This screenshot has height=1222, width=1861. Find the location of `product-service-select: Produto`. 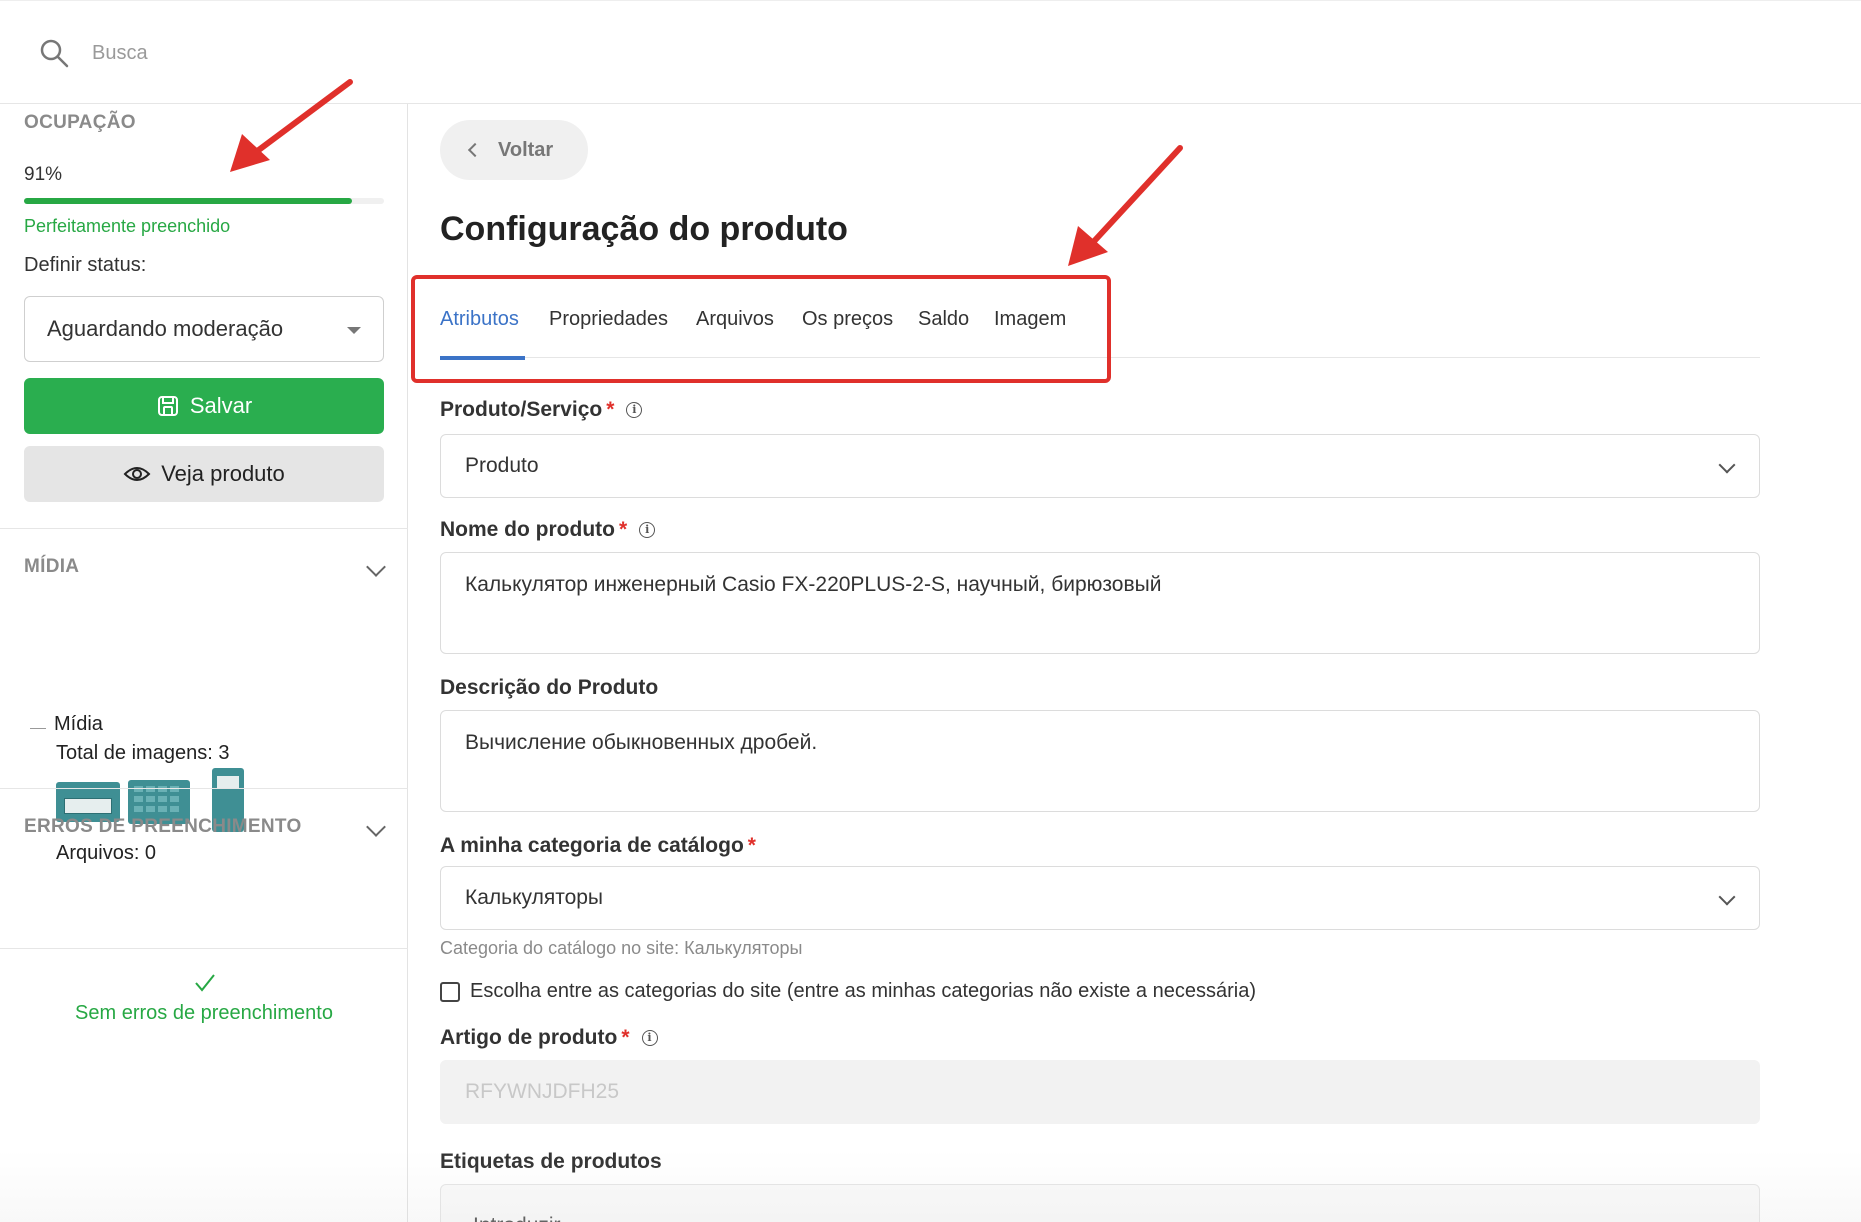

product-service-select: Produto is located at coordinates (1100, 466).